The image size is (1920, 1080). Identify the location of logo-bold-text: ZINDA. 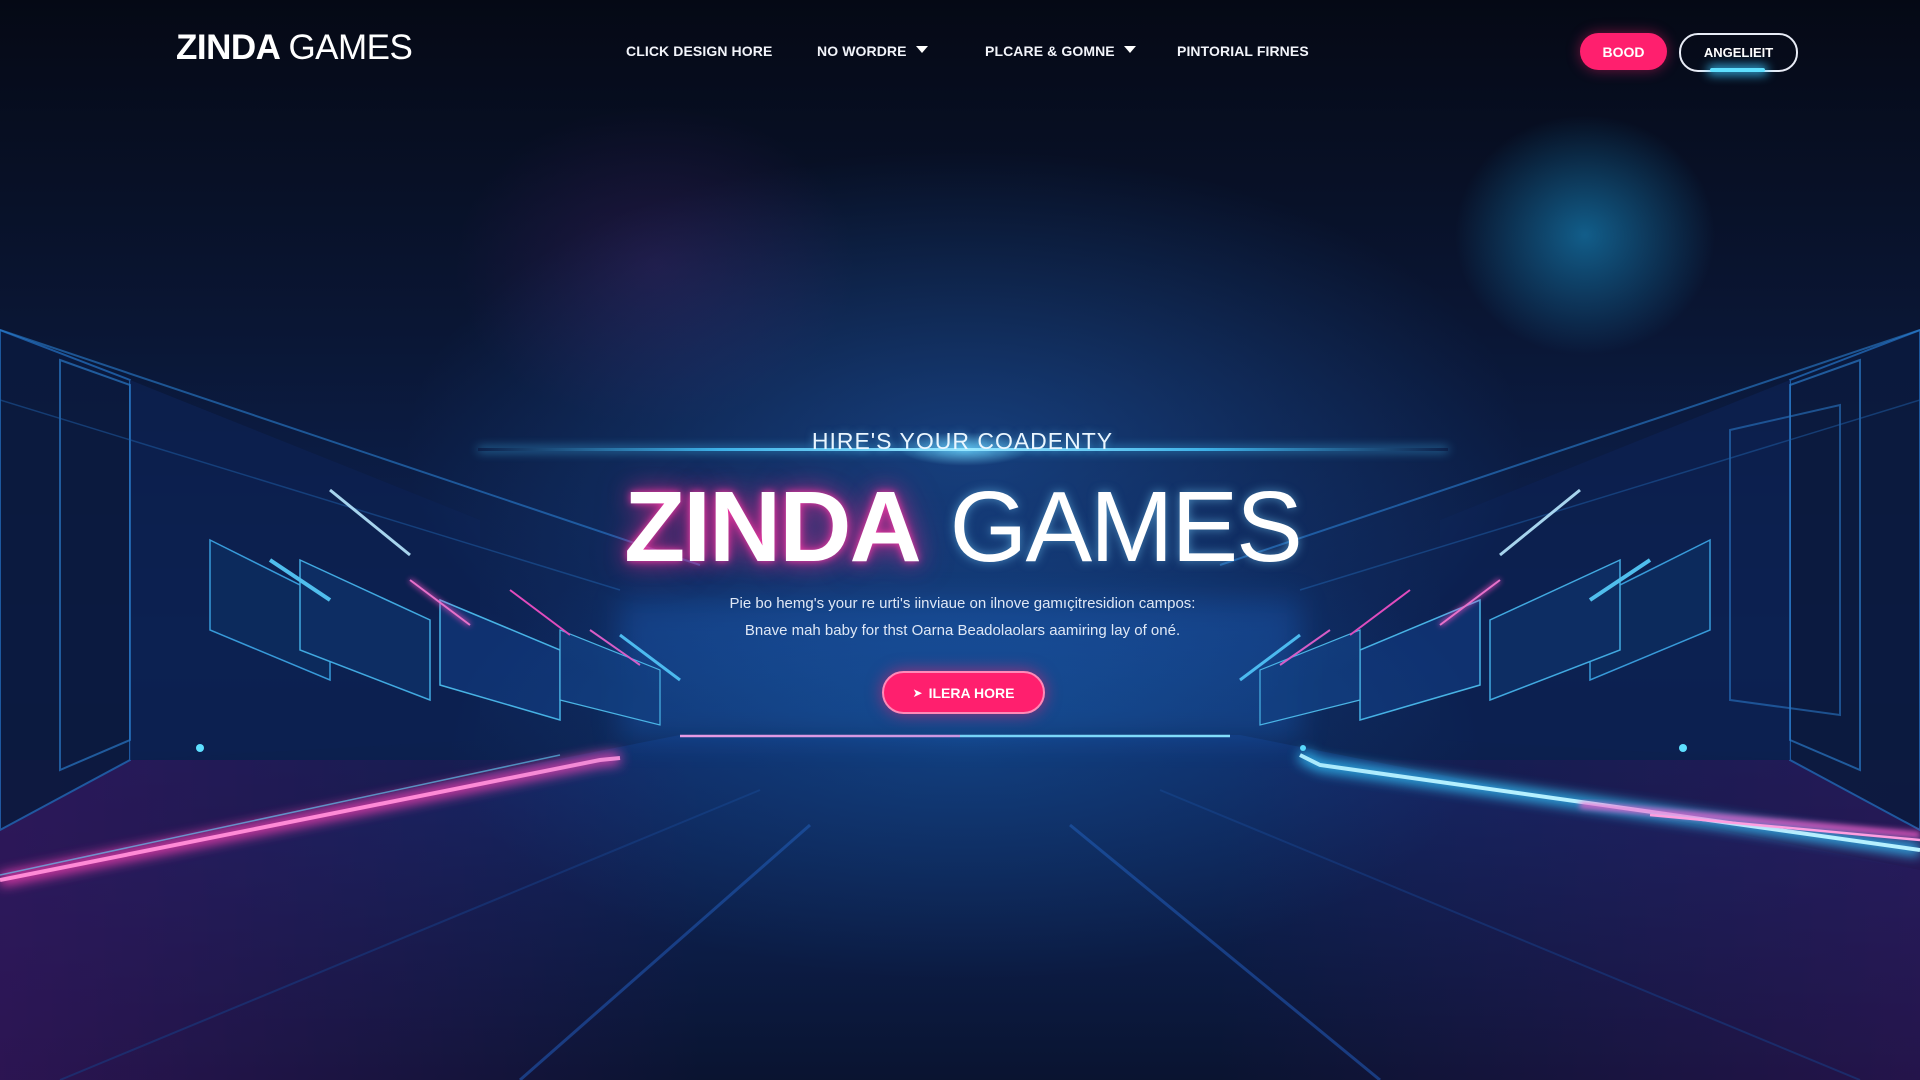
(228, 47).